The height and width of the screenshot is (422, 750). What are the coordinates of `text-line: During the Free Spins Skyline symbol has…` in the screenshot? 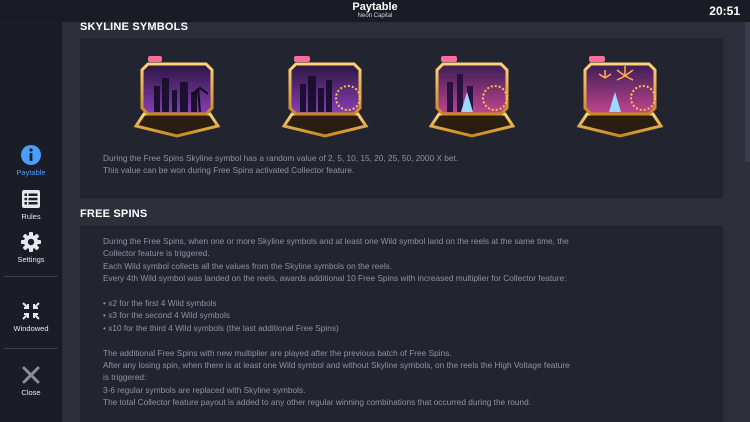 It's located at (281, 158).